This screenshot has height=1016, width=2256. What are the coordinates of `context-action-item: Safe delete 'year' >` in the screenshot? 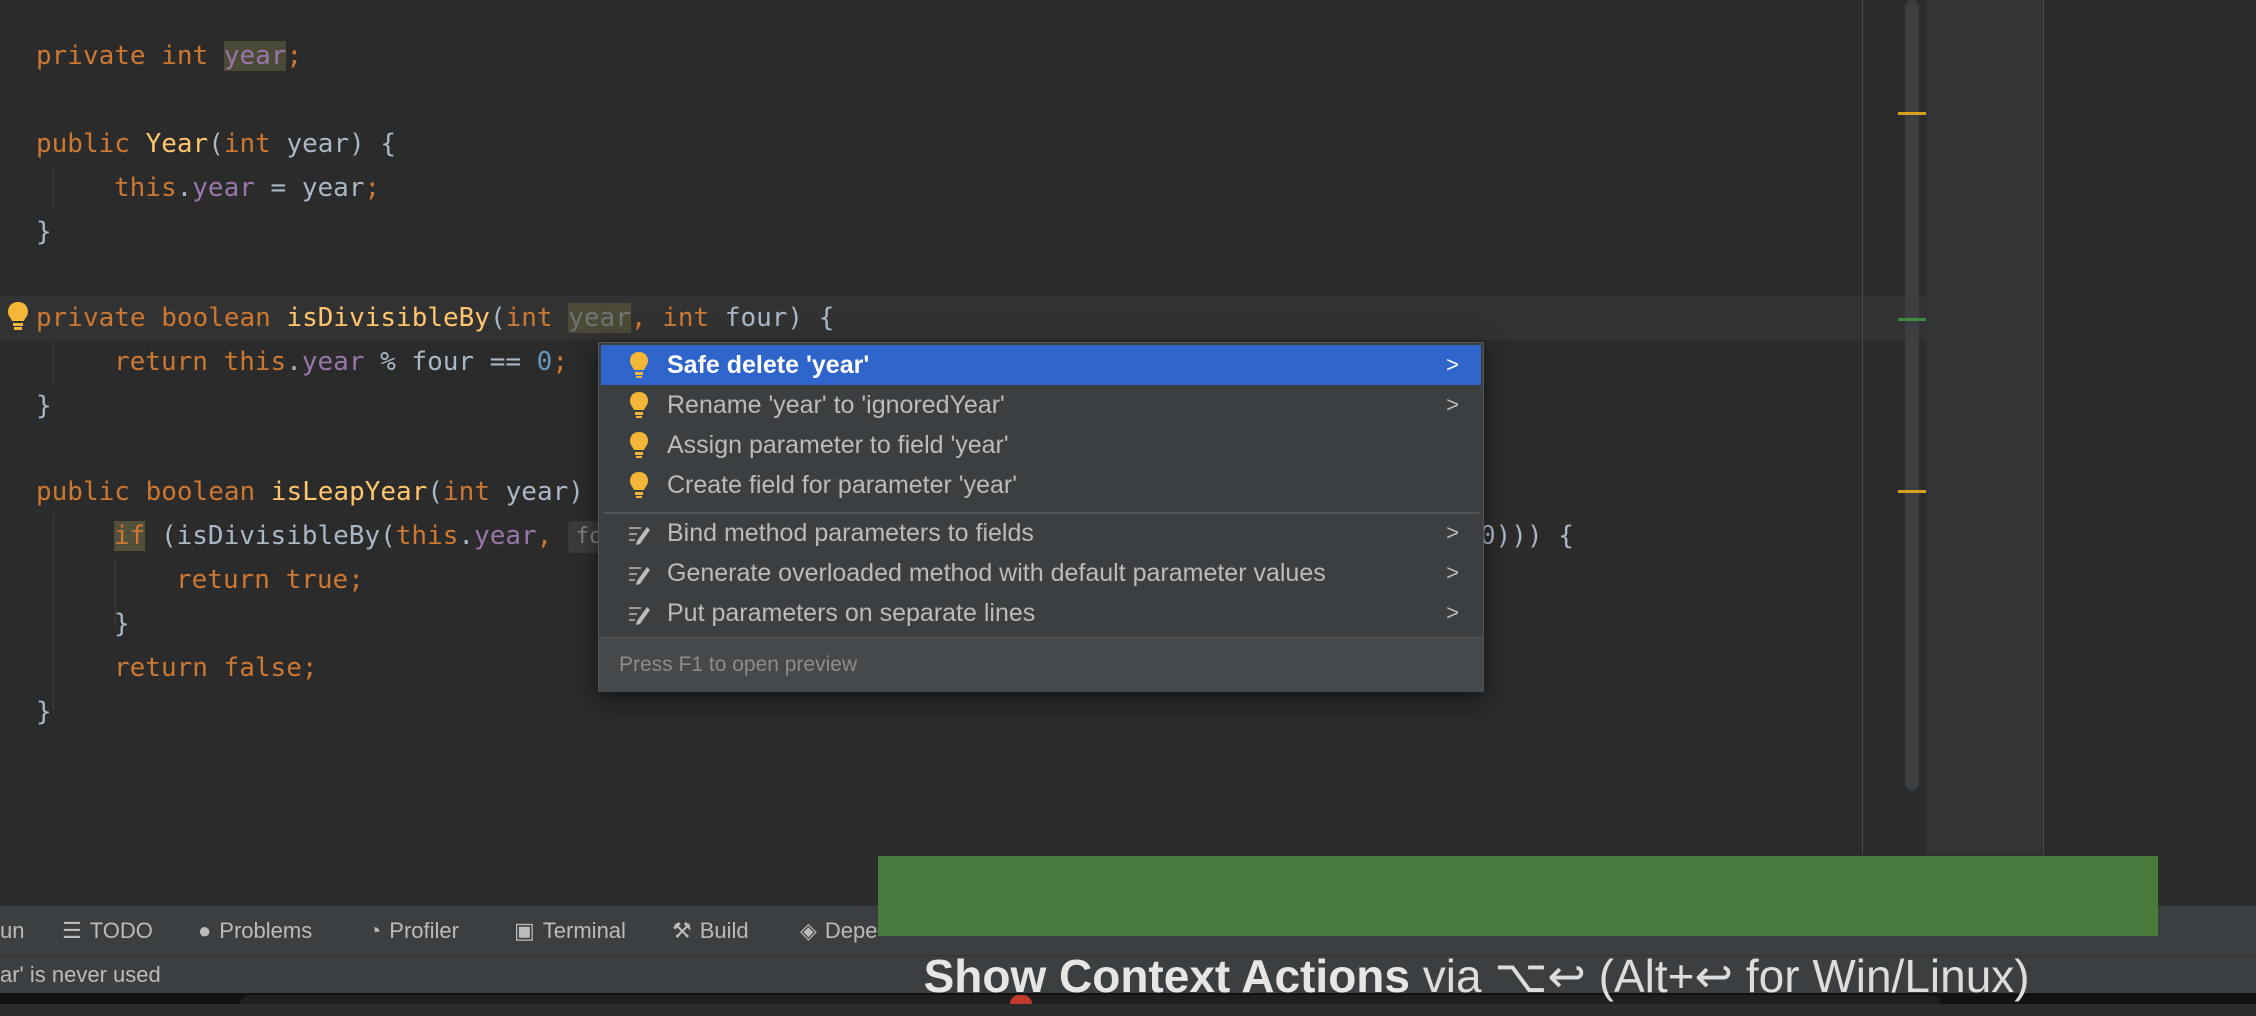 It's located at (1041, 365).